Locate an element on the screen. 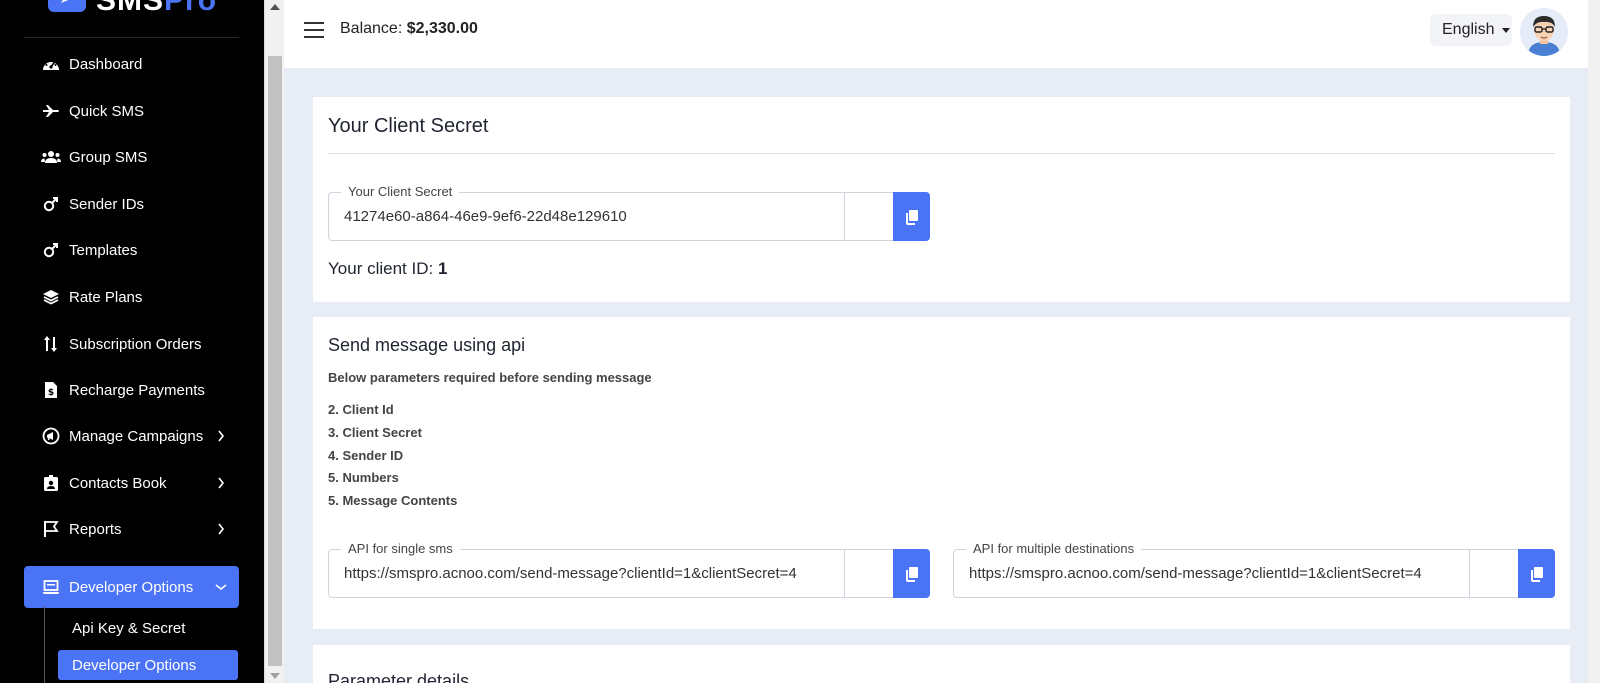 The width and height of the screenshot is (1600, 683). sidebar-item-templates: Templates is located at coordinates (131, 250).